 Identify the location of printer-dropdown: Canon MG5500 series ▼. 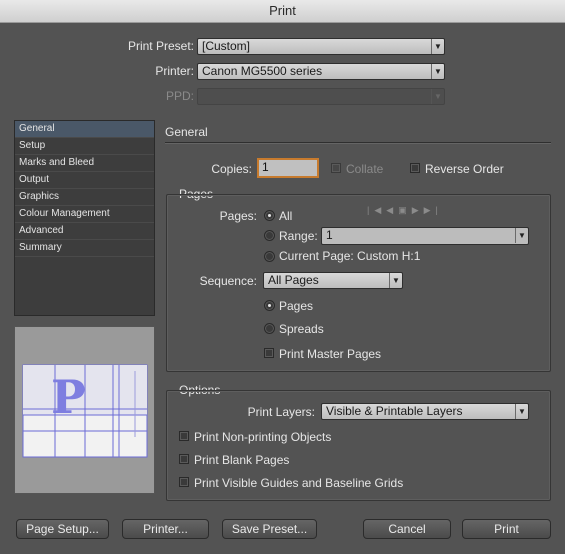
(321, 71).